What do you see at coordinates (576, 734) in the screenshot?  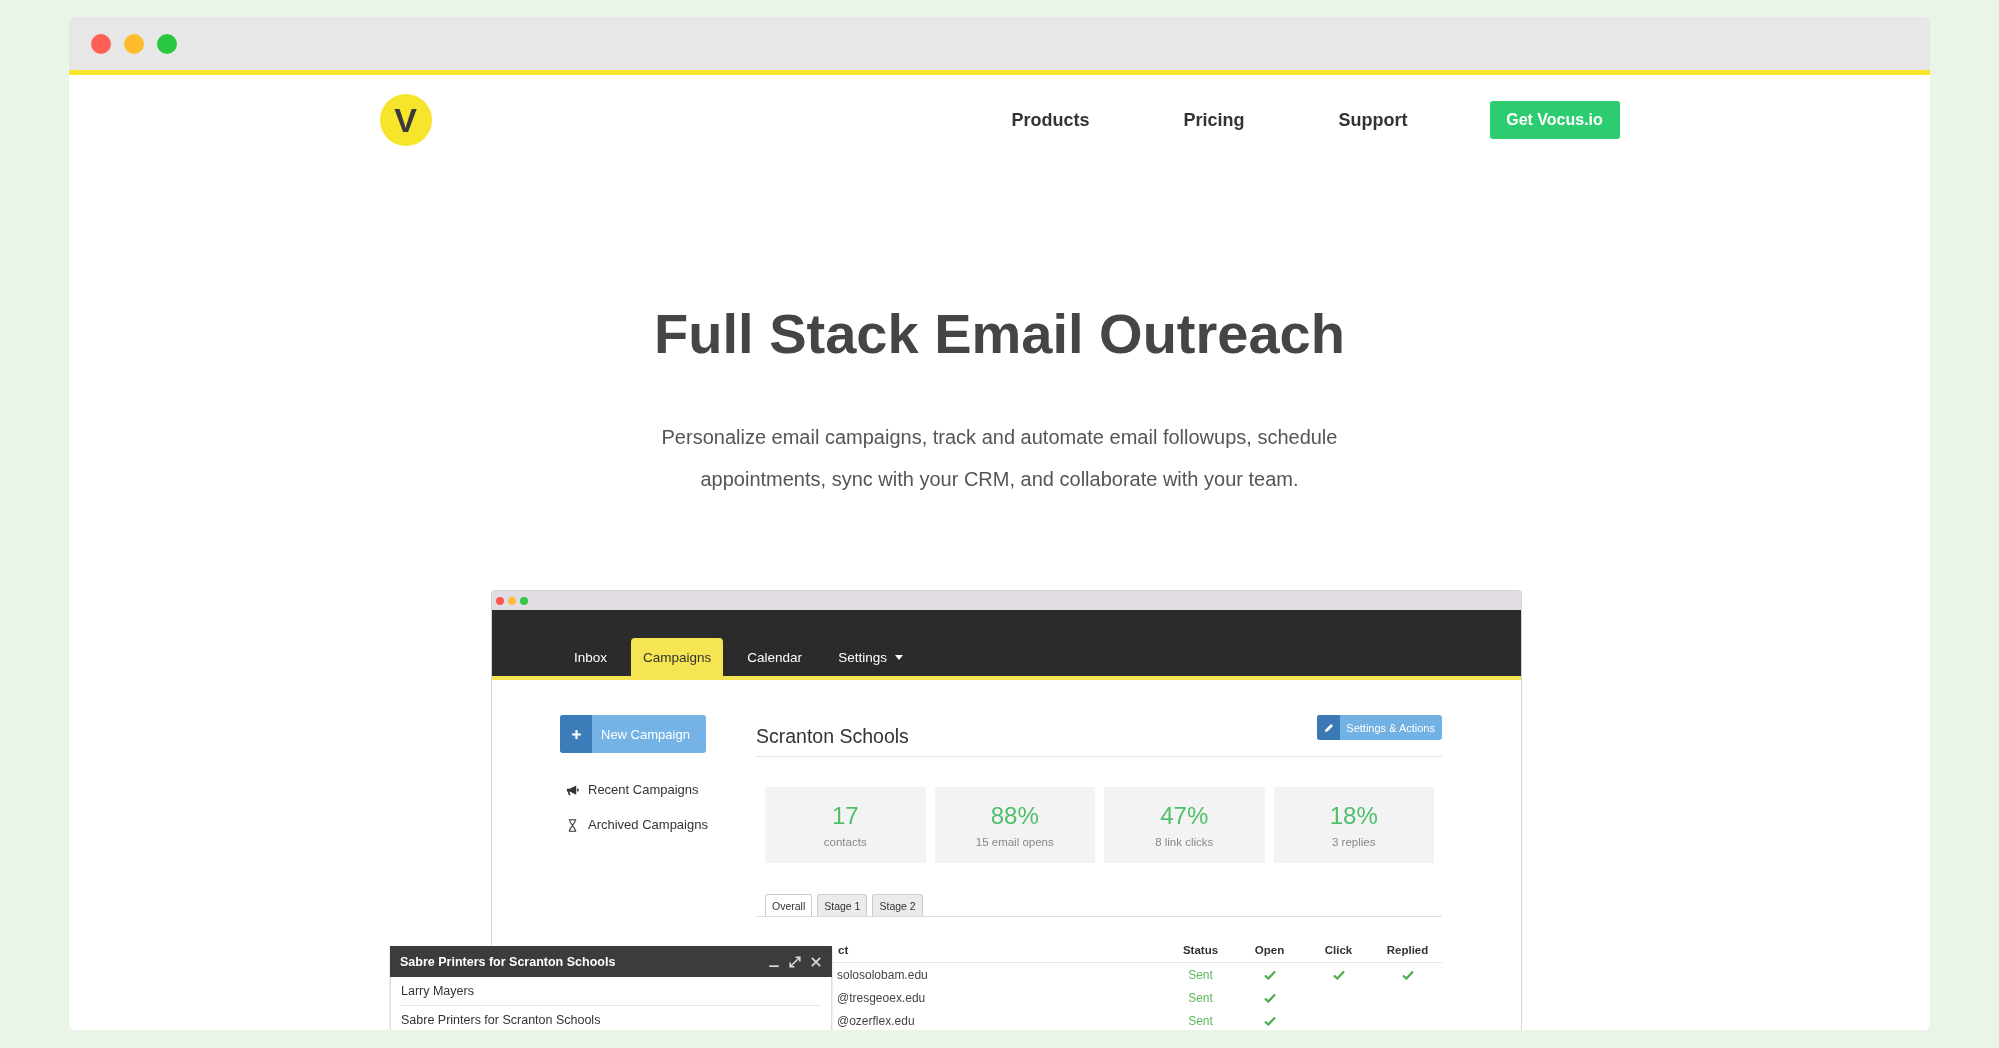 I see `plus-icon` at bounding box center [576, 734].